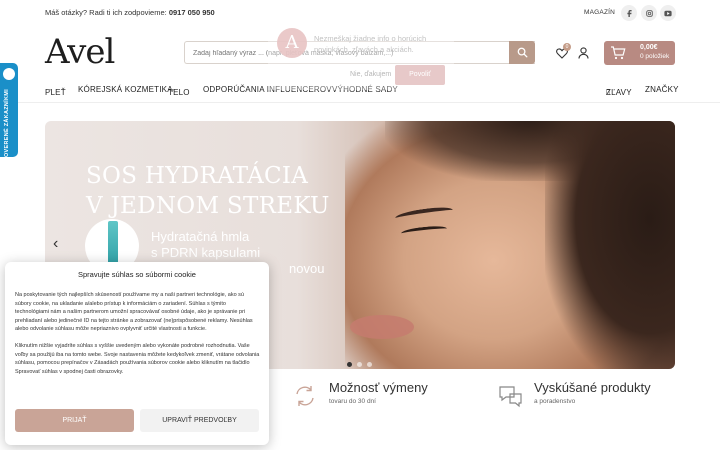 This screenshot has width=720, height=450. I want to click on cart-total: 0,00€, so click(649, 47).